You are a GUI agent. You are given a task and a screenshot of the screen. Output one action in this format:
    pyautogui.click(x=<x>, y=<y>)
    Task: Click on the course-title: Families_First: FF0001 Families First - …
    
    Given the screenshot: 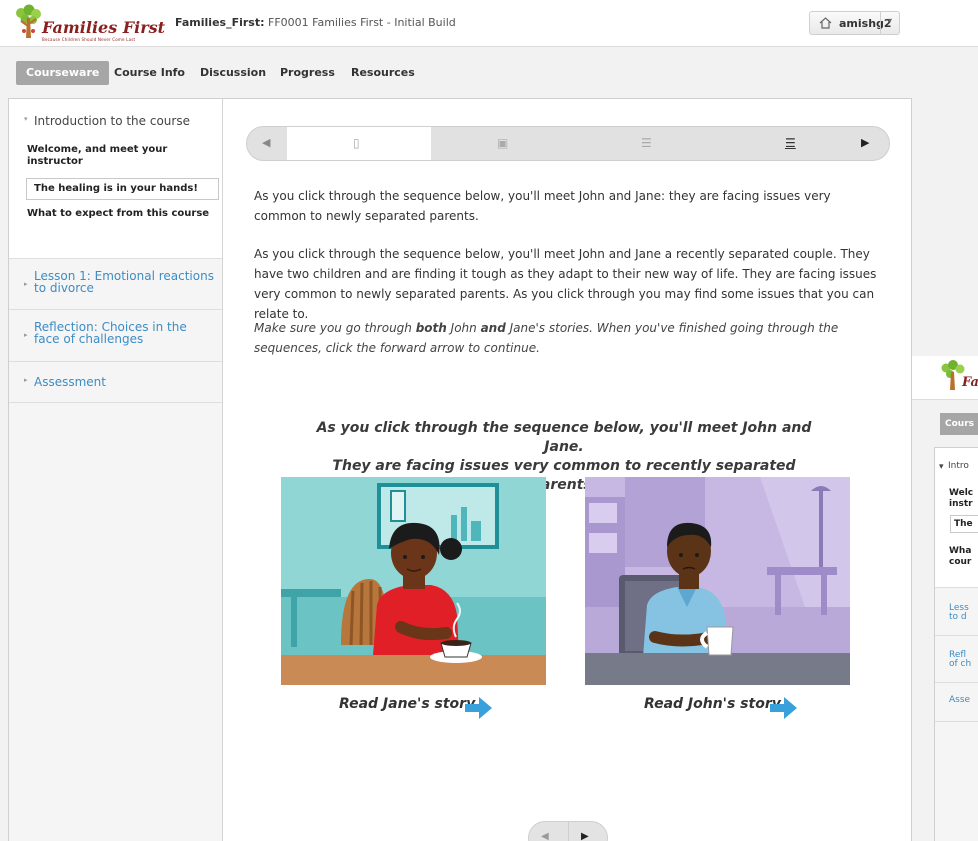 What is the action you would take?
    pyautogui.click(x=315, y=22)
    